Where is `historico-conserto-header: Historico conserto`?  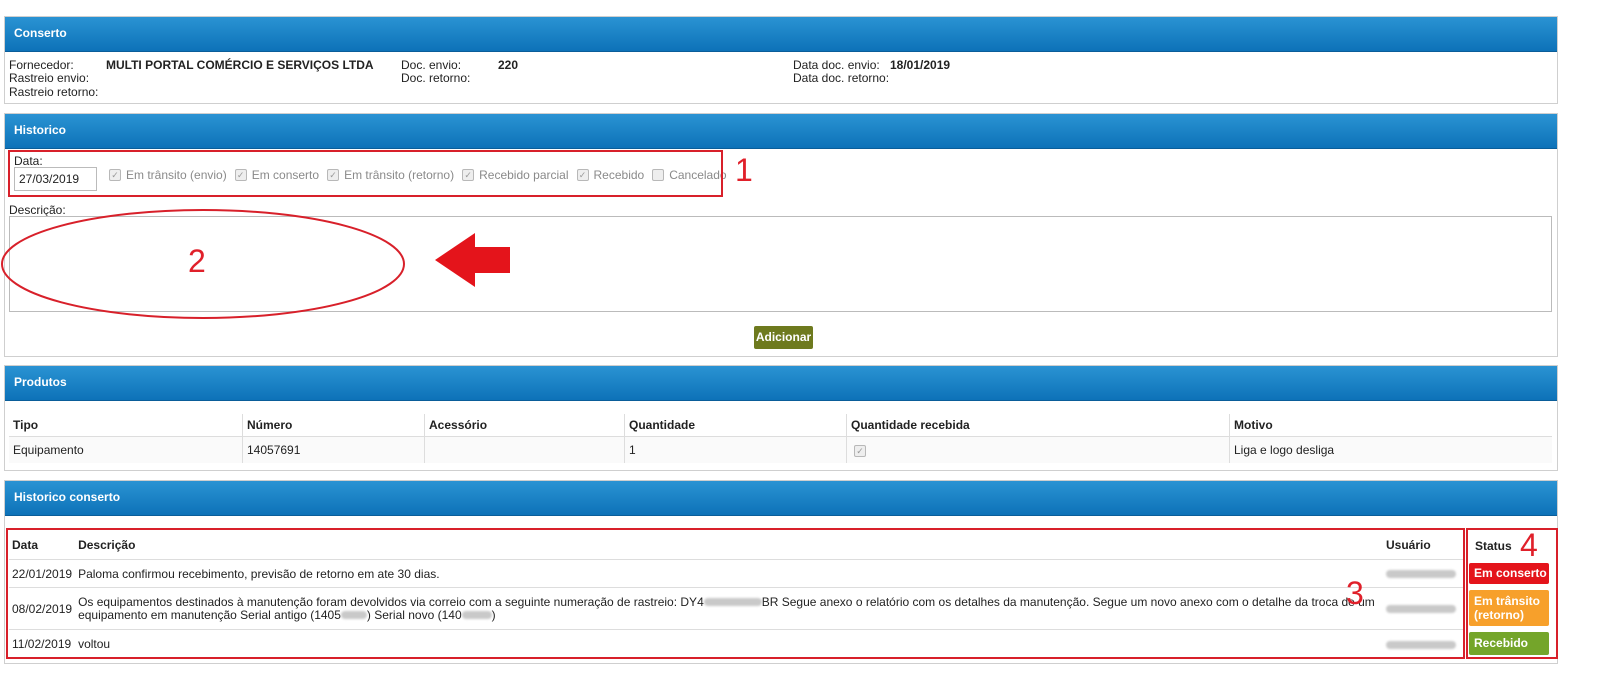 historico-conserto-header: Historico conserto is located at coordinates (781, 498).